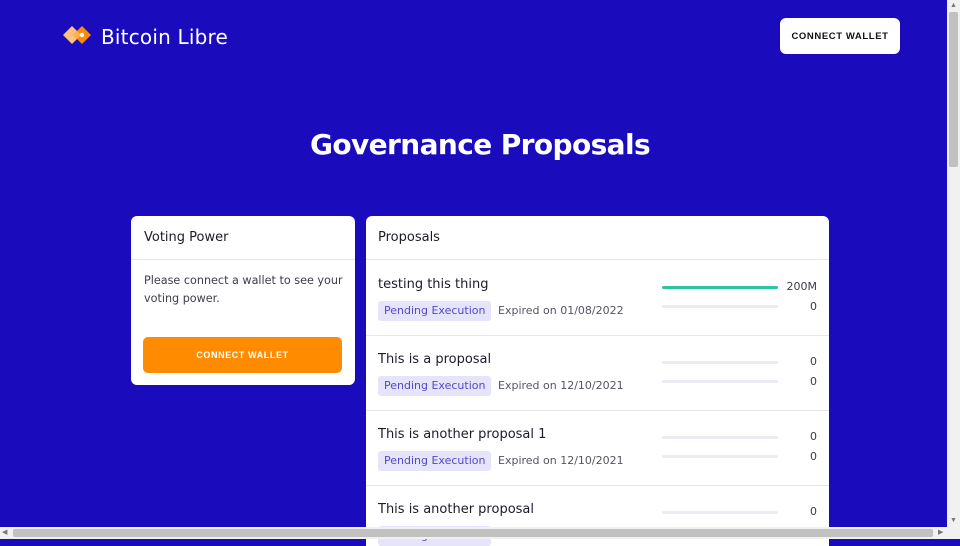 This screenshot has height=546, width=960. What do you see at coordinates (456, 509) in the screenshot?
I see `proposal-title: This is another proposal` at bounding box center [456, 509].